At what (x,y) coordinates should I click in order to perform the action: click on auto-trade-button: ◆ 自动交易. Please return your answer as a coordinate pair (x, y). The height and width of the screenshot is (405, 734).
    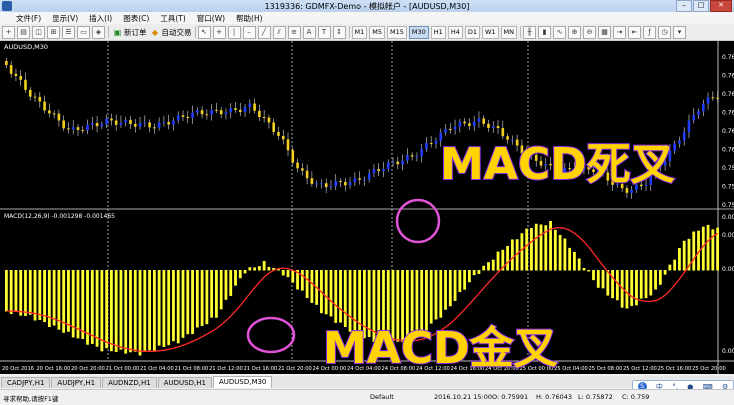
    Looking at the image, I should click on (171, 32).